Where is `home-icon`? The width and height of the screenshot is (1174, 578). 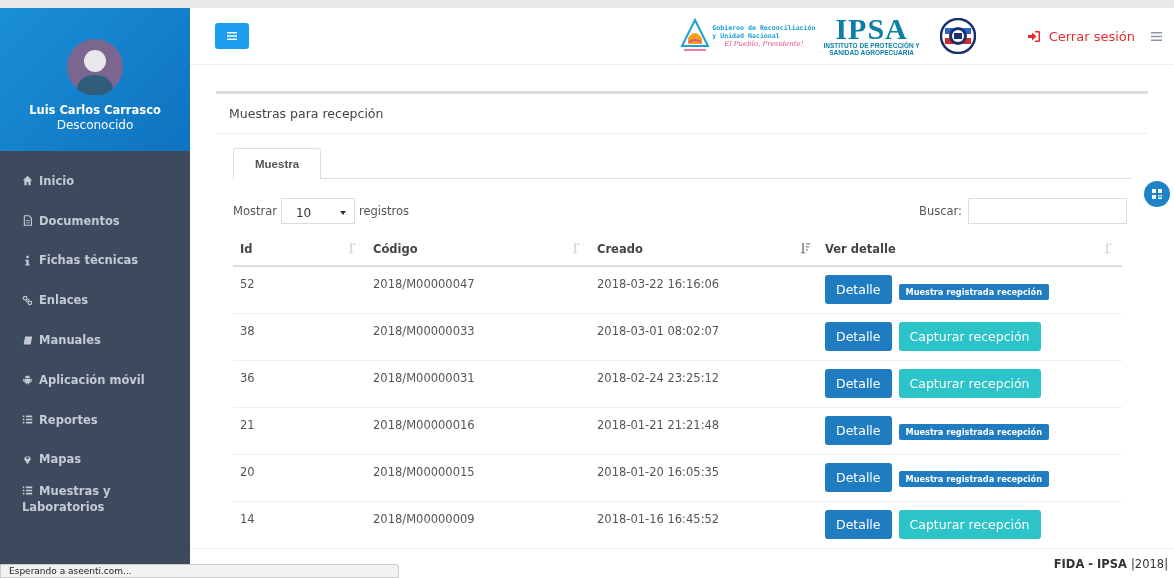 home-icon is located at coordinates (27, 181).